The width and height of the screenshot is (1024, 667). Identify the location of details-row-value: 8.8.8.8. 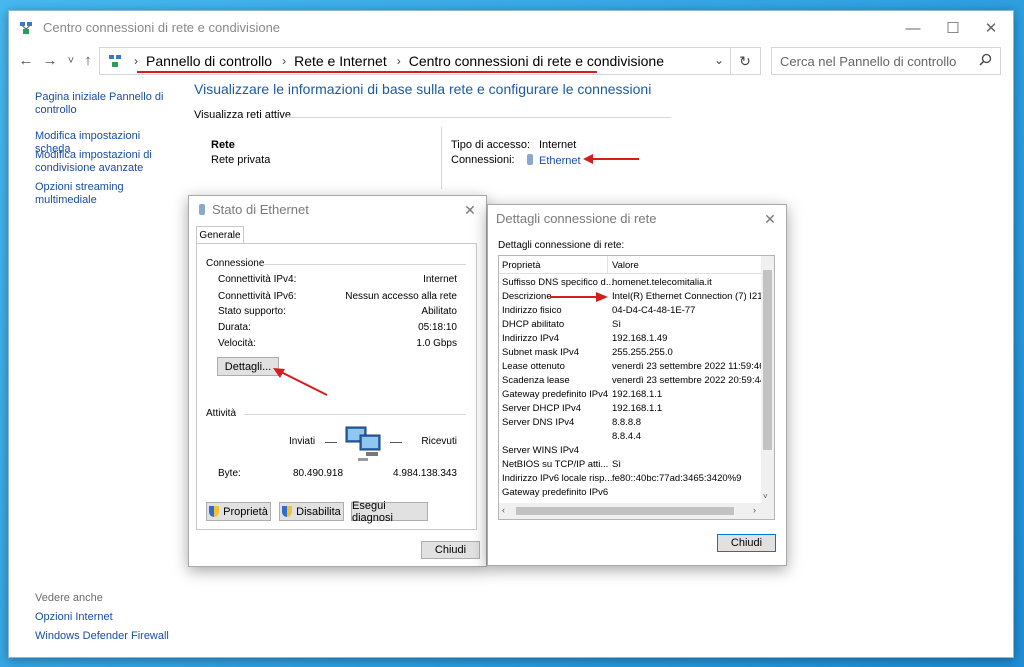
(627, 422).